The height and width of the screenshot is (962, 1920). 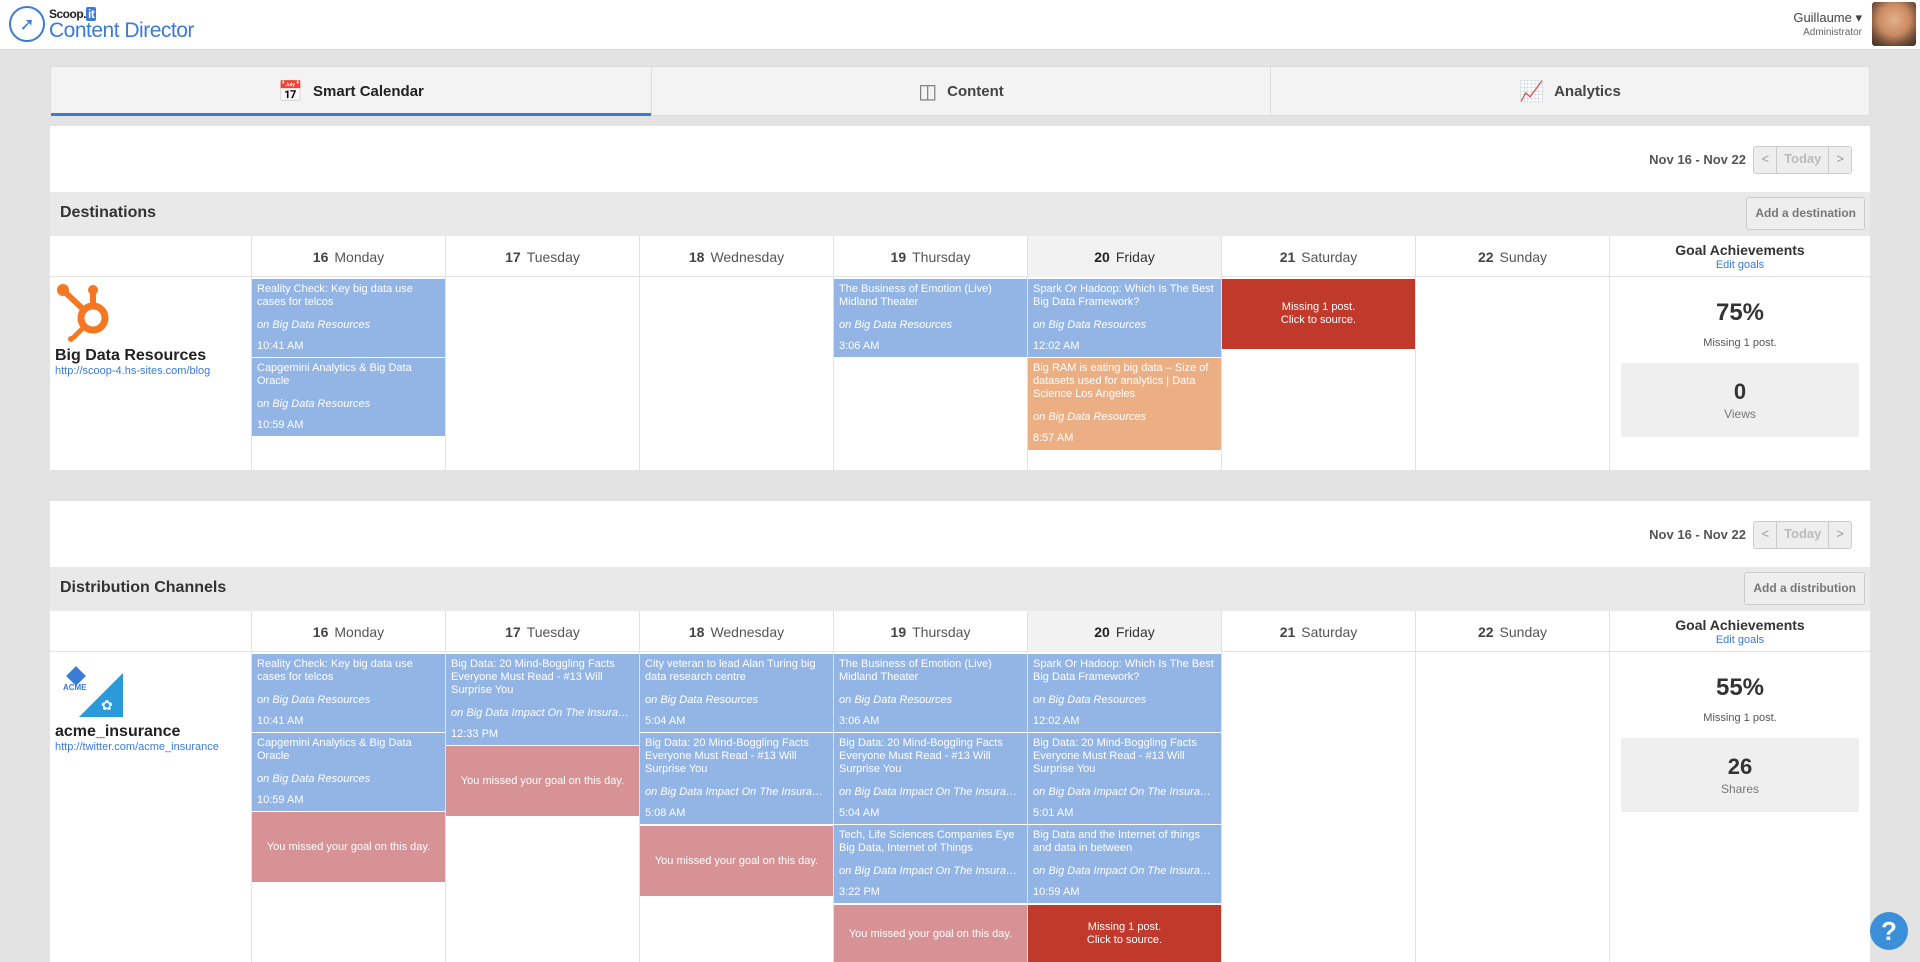 I want to click on app-logo: ➚ Scoop. it Content Director, so click(x=101, y=24).